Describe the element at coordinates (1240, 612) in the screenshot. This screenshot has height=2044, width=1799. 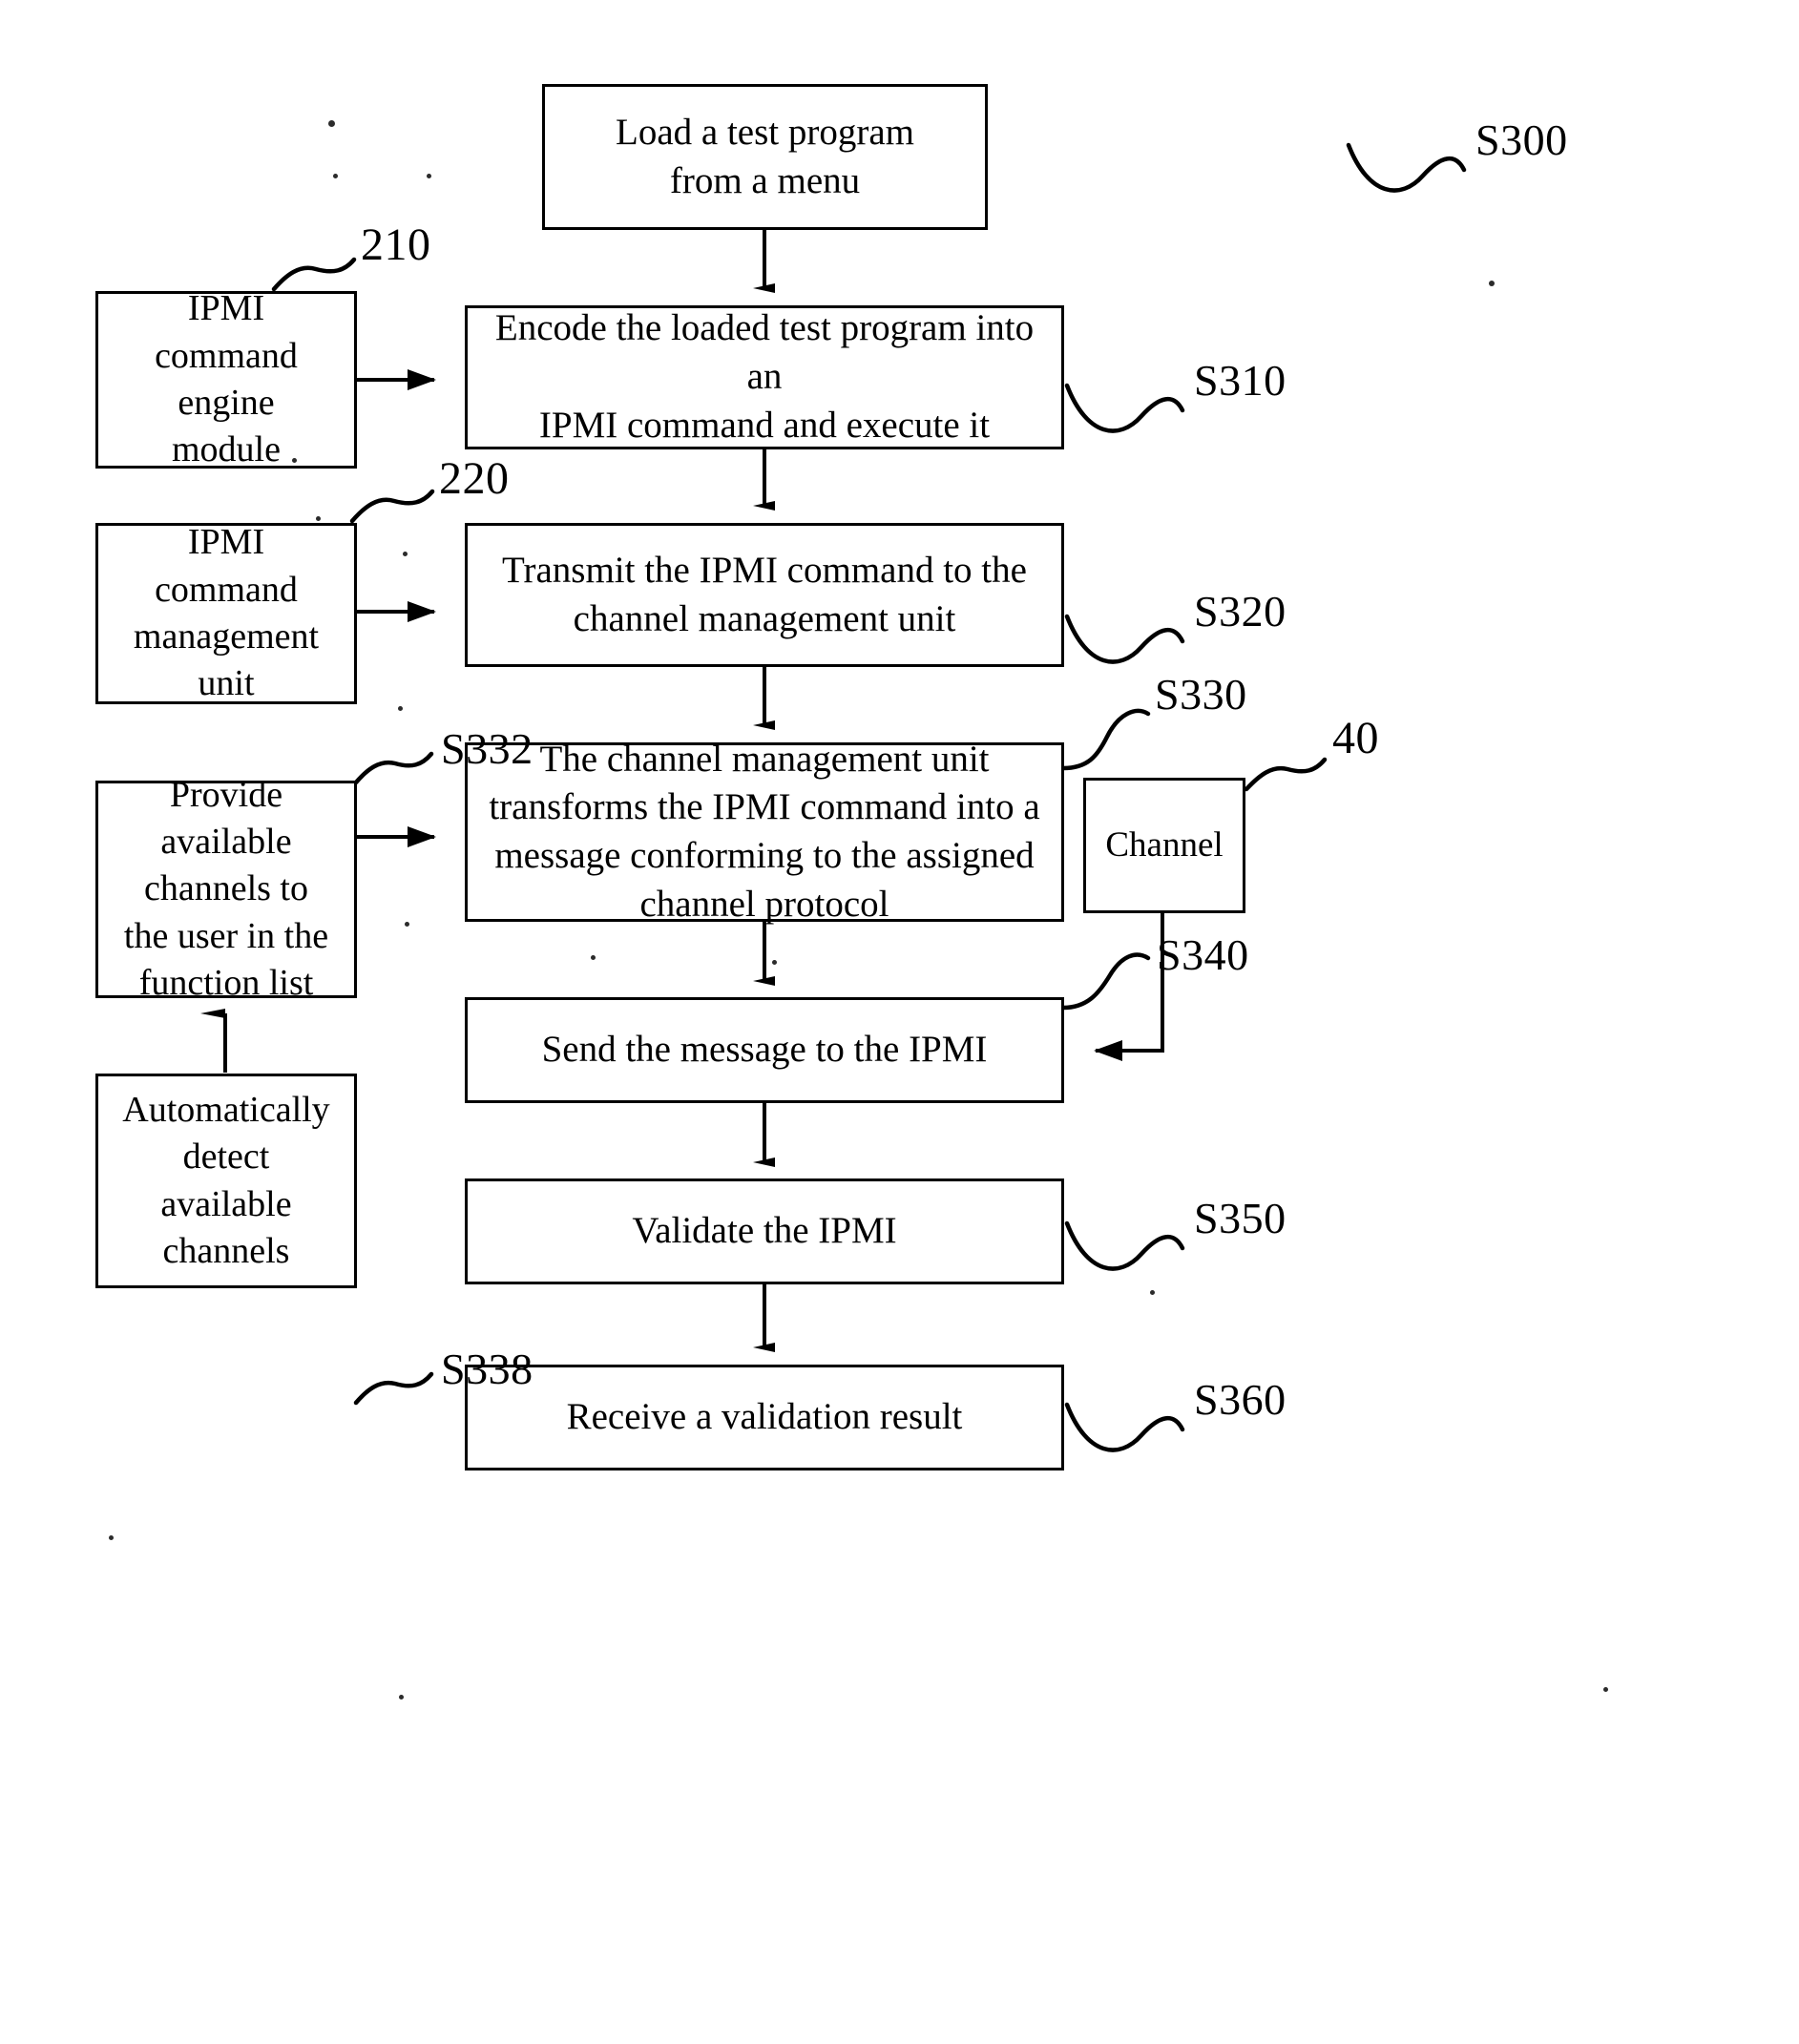
I see `step-label-s320: S320` at that location.